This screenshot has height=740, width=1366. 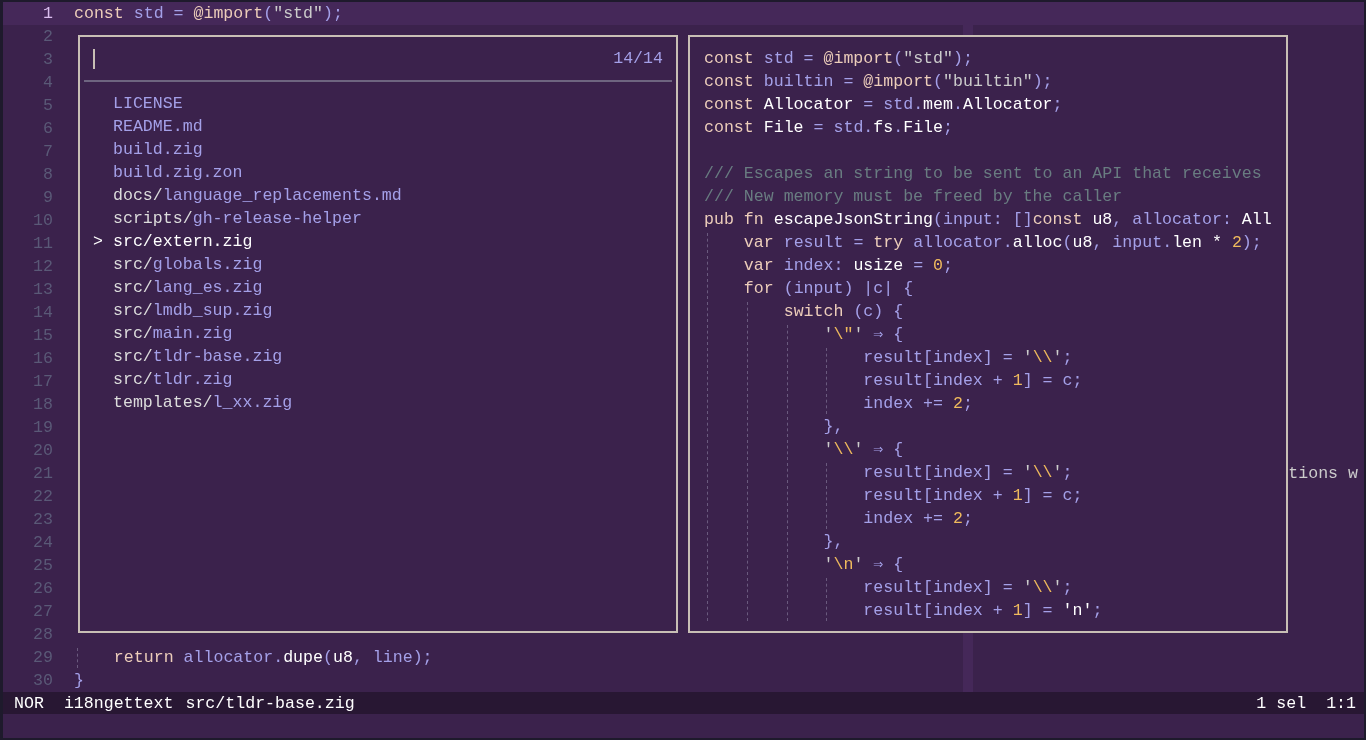 I want to click on selection-count: 1 sel, so click(x=1281, y=703).